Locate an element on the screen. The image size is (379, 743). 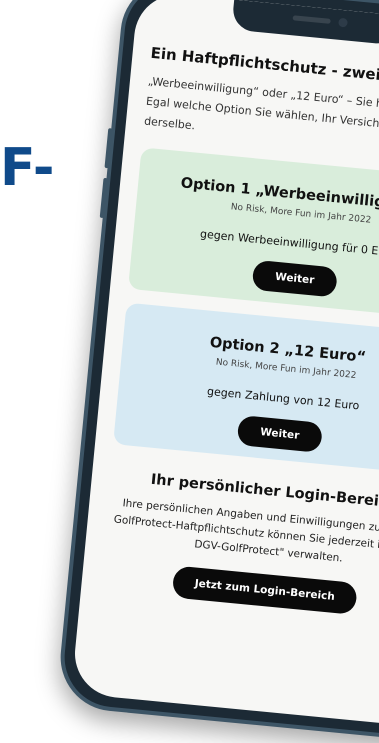
option-2-weiter-button: Weiter is located at coordinates (279, 434).